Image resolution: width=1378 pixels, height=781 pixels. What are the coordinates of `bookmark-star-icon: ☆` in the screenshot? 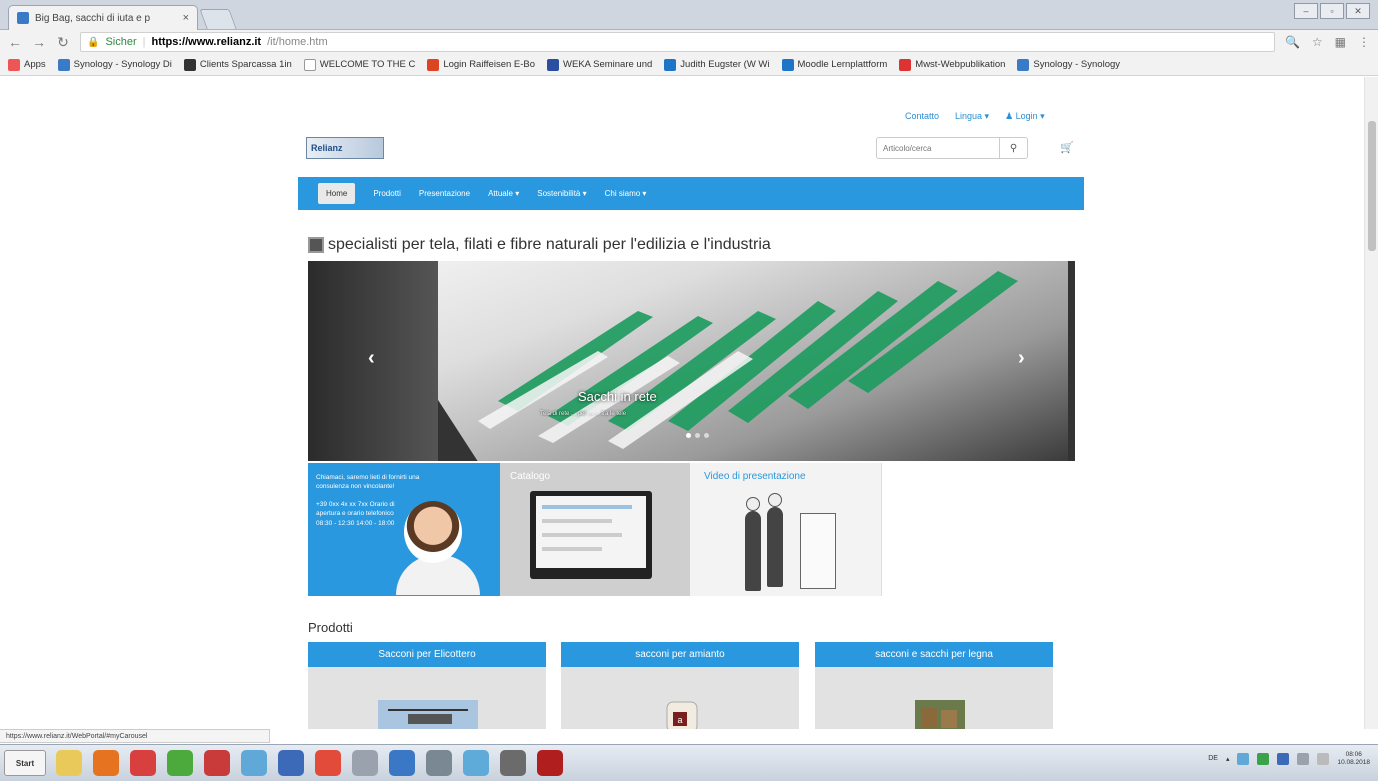 It's located at (1317, 42).